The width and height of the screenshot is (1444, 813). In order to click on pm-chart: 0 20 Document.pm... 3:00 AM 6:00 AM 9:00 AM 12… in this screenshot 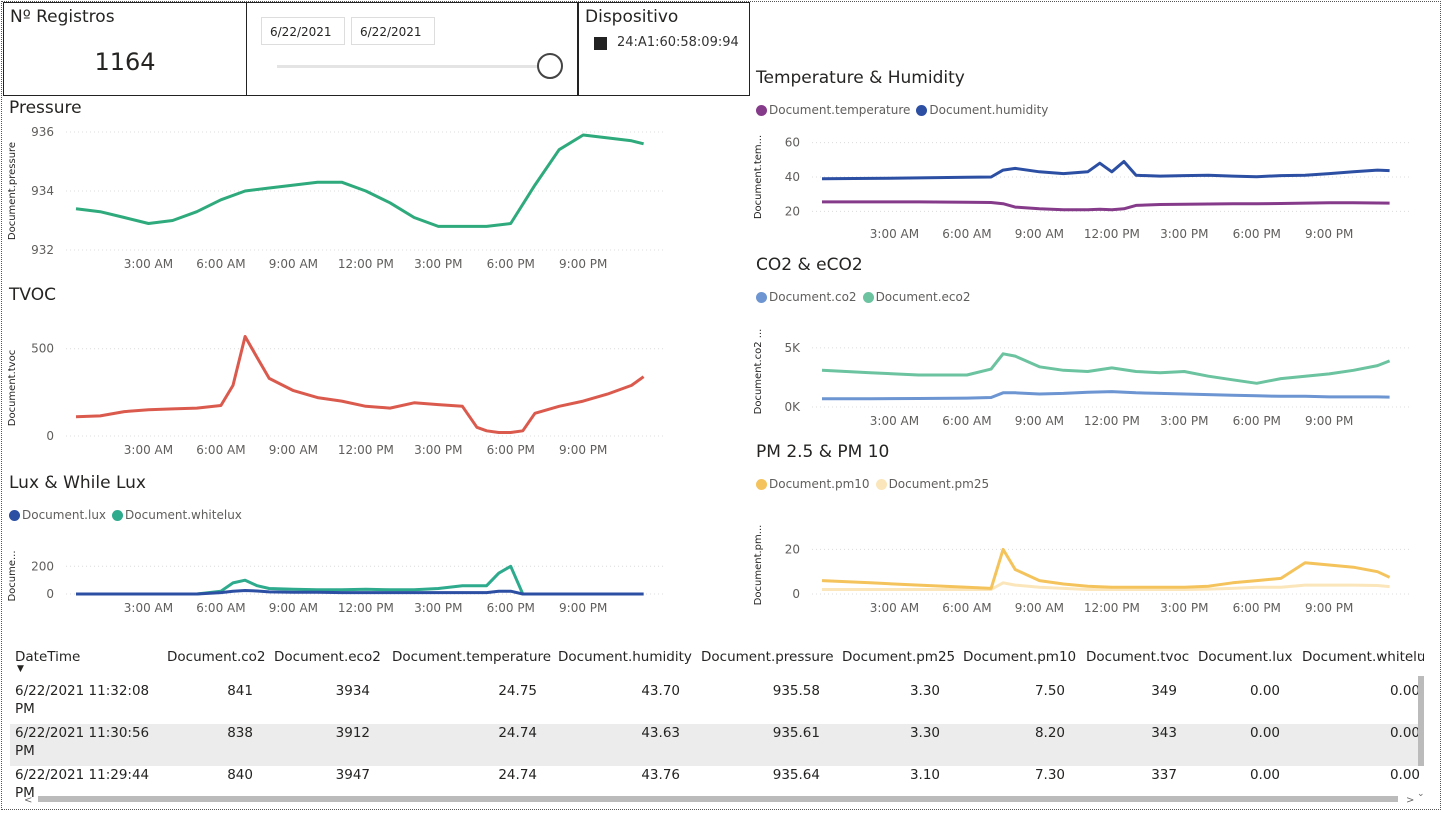, I will do `click(1087, 566)`.